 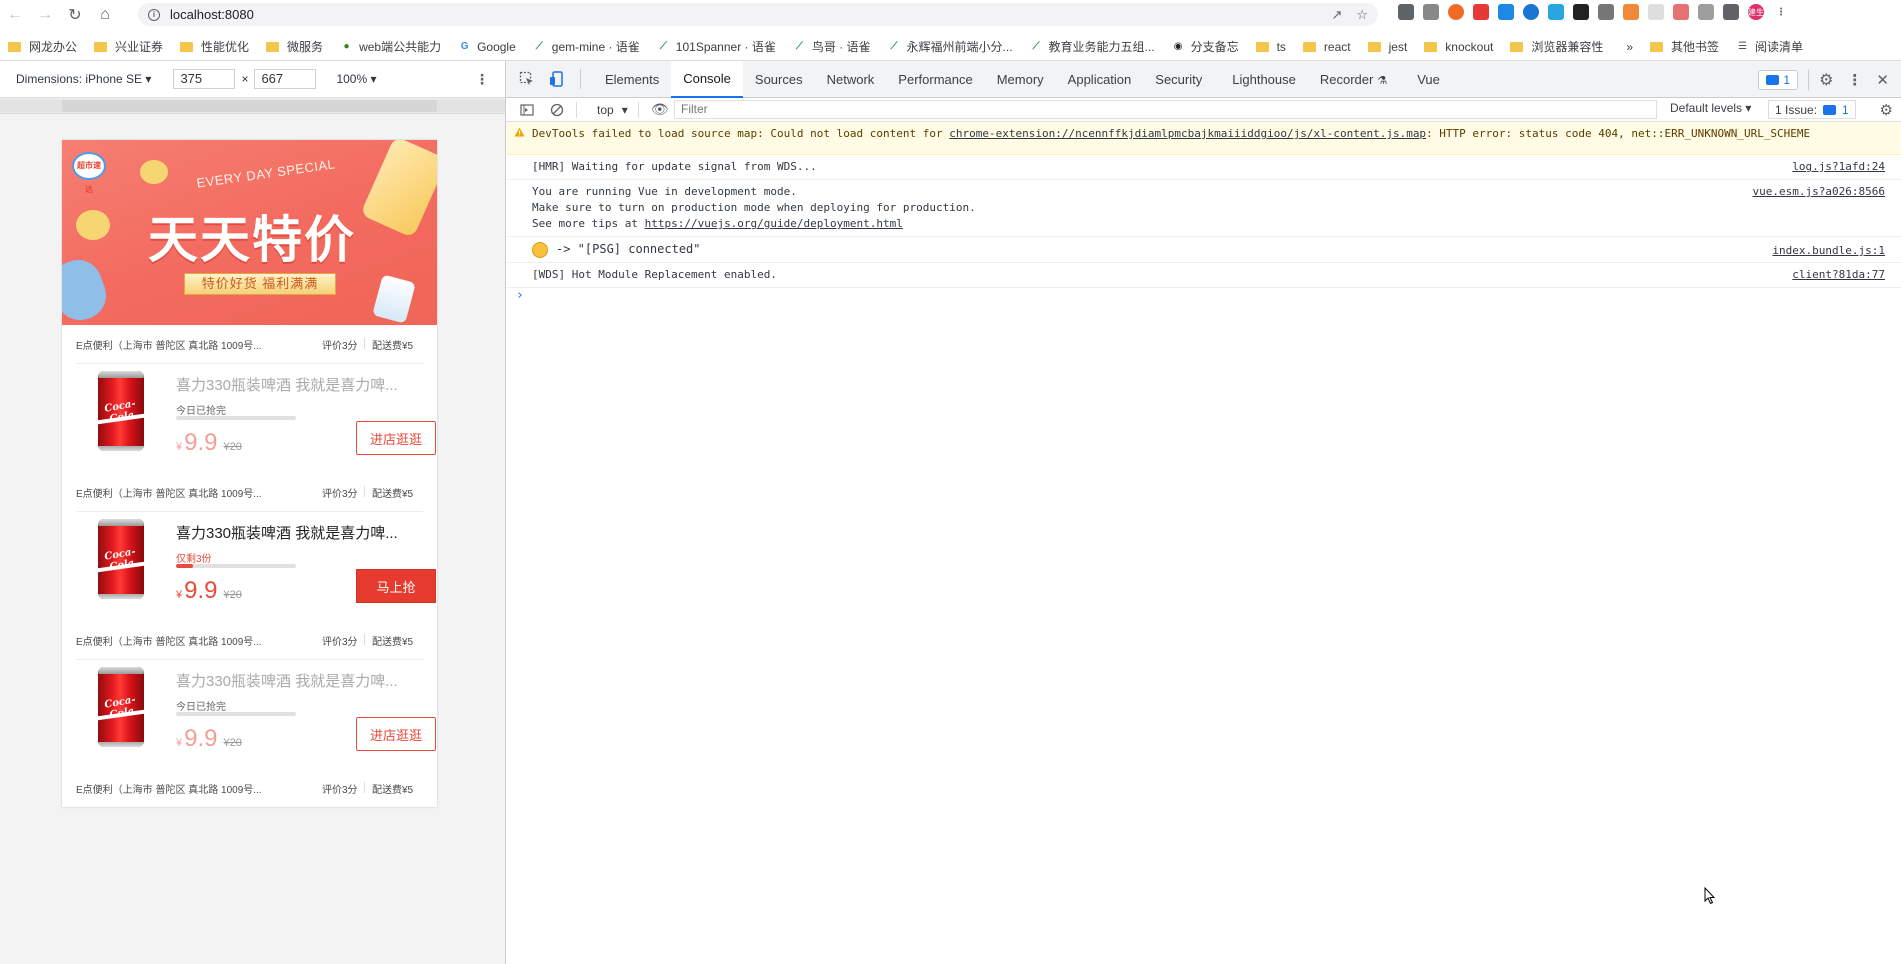 What do you see at coordinates (1165, 109) in the screenshot?
I see `console-filter-input: Filter` at bounding box center [1165, 109].